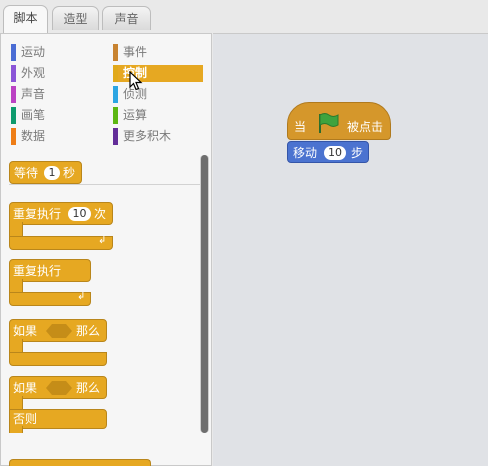 The image size is (488, 466). What do you see at coordinates (33, 94) in the screenshot?
I see `category-label: 声音` at bounding box center [33, 94].